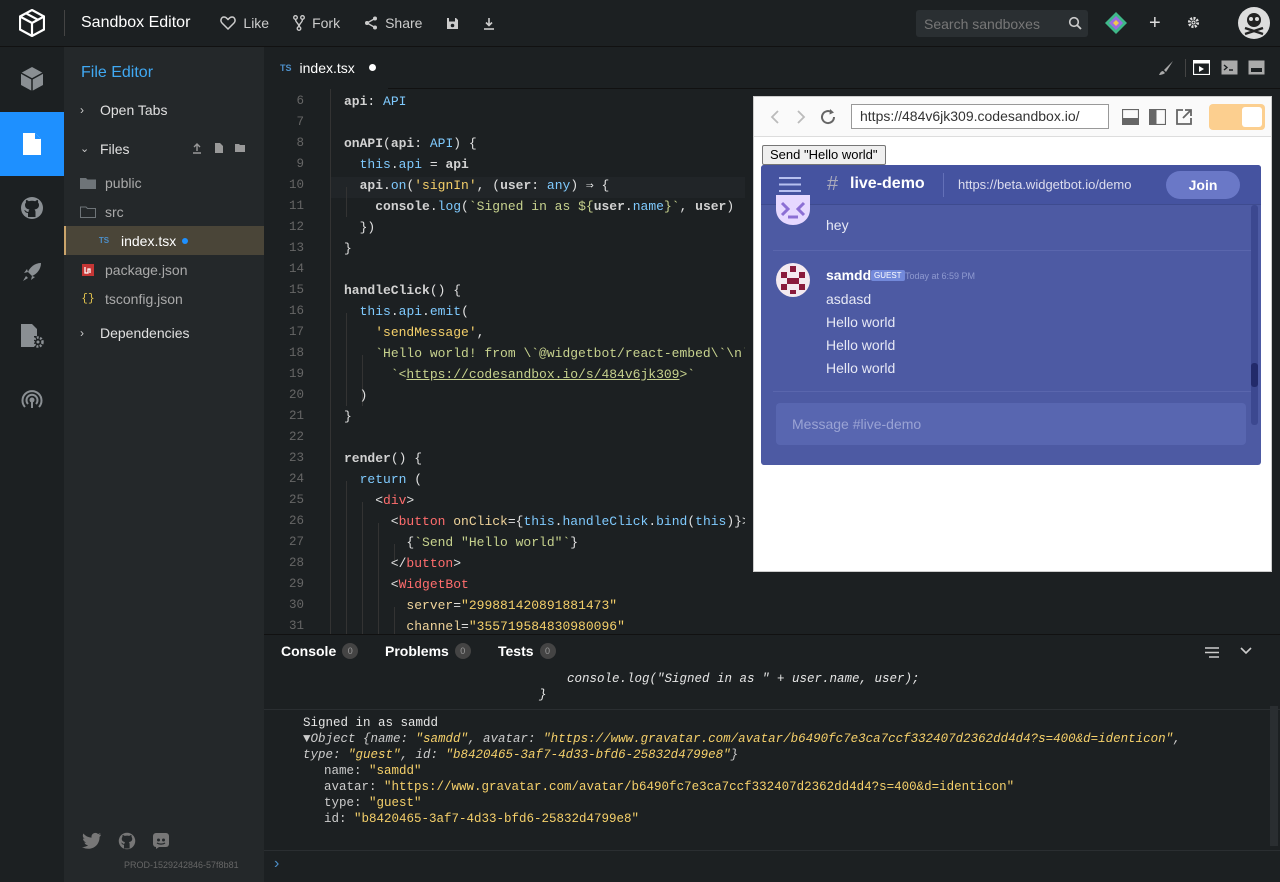  What do you see at coordinates (1130, 117) in the screenshot?
I see `console-toggle-icon` at bounding box center [1130, 117].